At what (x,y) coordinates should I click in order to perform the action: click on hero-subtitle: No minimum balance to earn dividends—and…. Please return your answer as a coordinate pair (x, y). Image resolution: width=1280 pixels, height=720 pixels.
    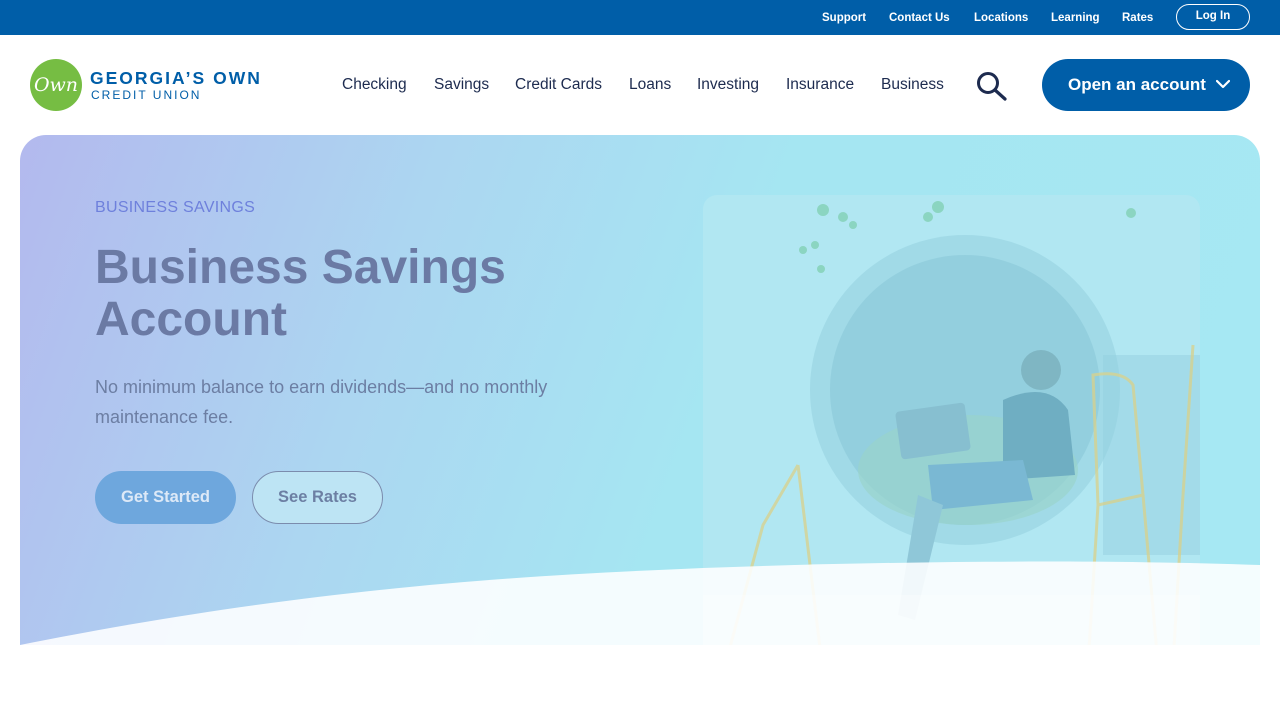
    Looking at the image, I should click on (321, 402).